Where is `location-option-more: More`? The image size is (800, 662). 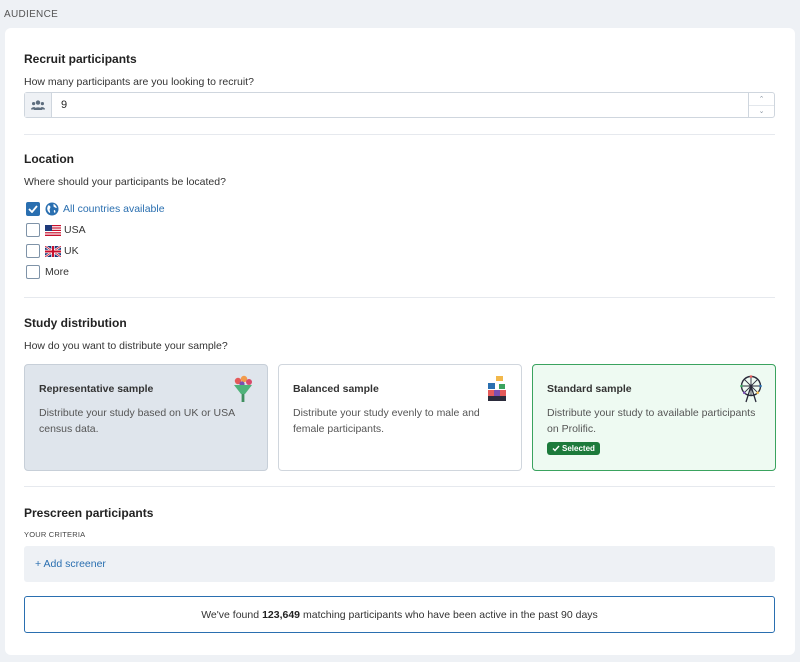
location-option-more: More is located at coordinates (47, 272).